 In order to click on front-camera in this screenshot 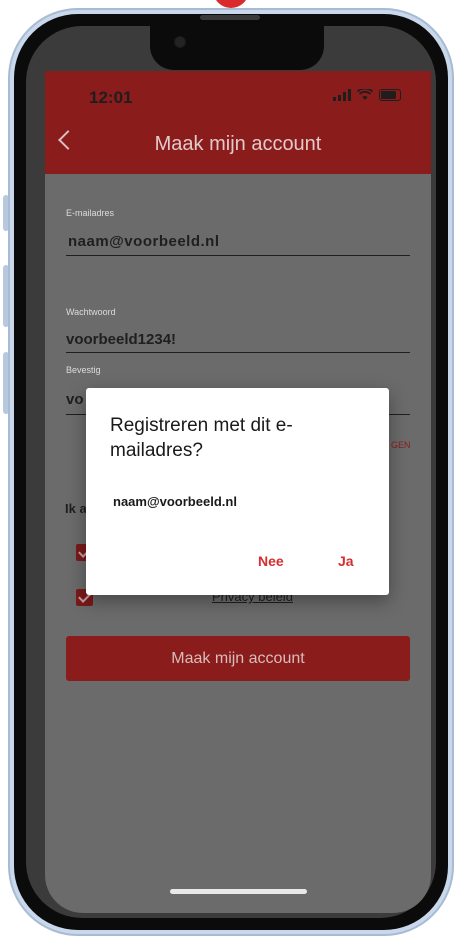, I will do `click(180, 42)`.